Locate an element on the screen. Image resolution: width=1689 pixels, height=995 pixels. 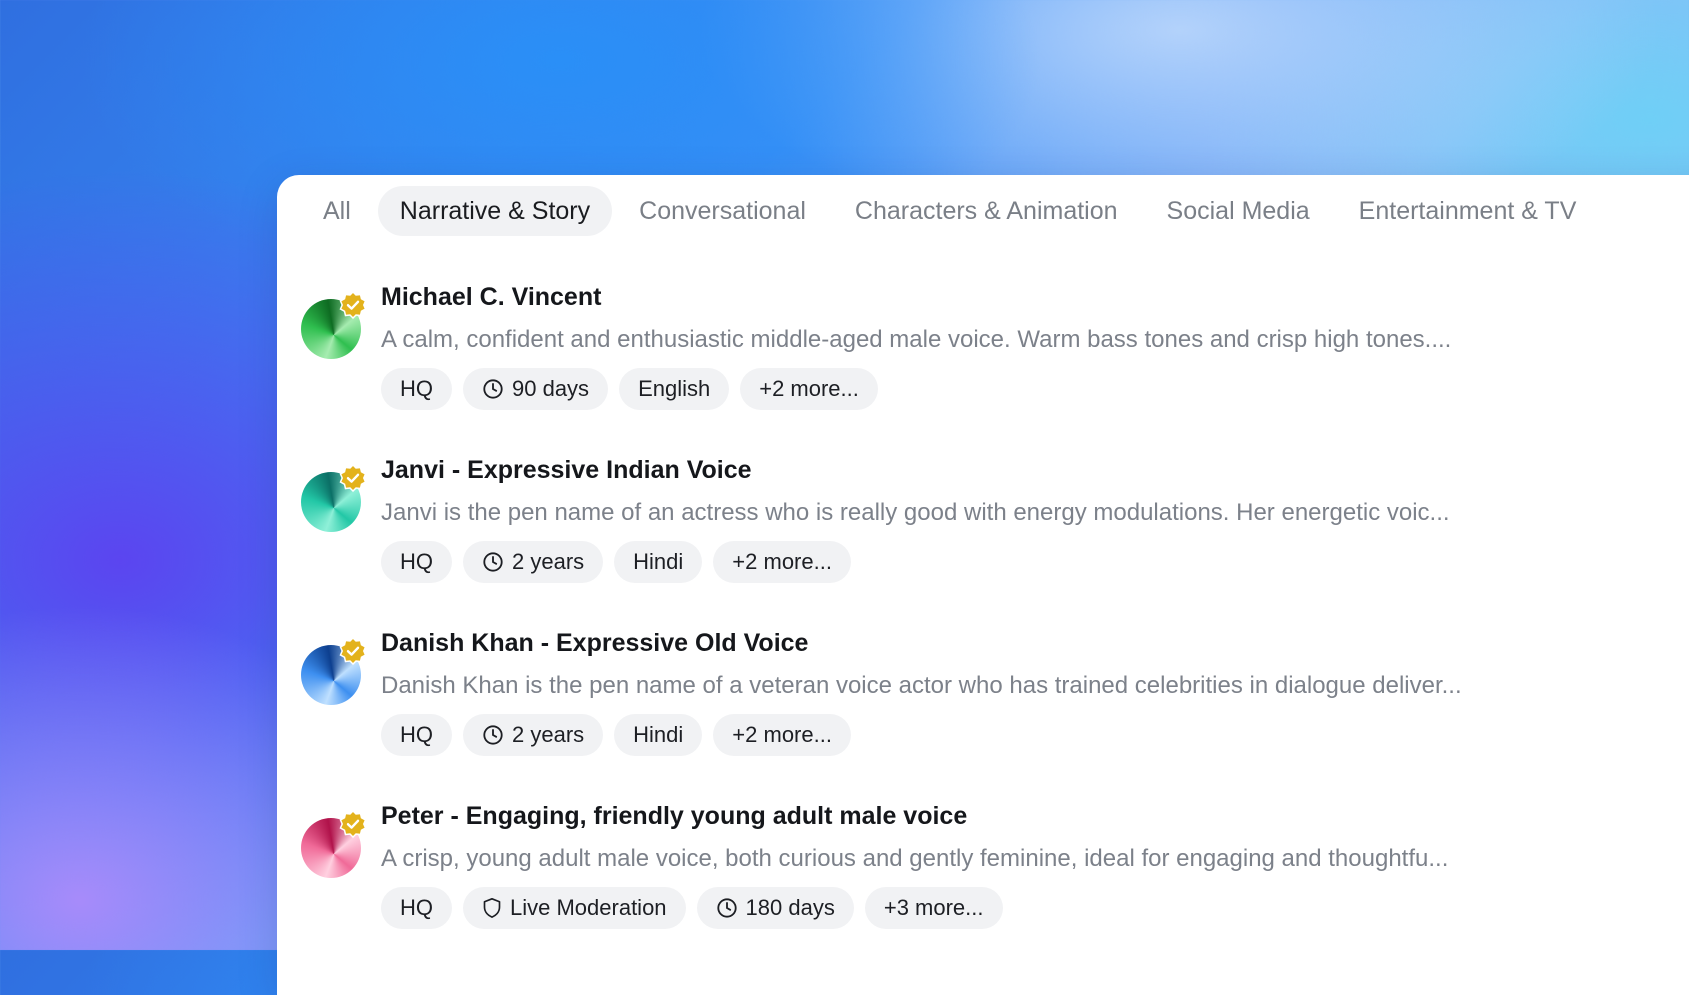
shield-icon is located at coordinates (496, 908).